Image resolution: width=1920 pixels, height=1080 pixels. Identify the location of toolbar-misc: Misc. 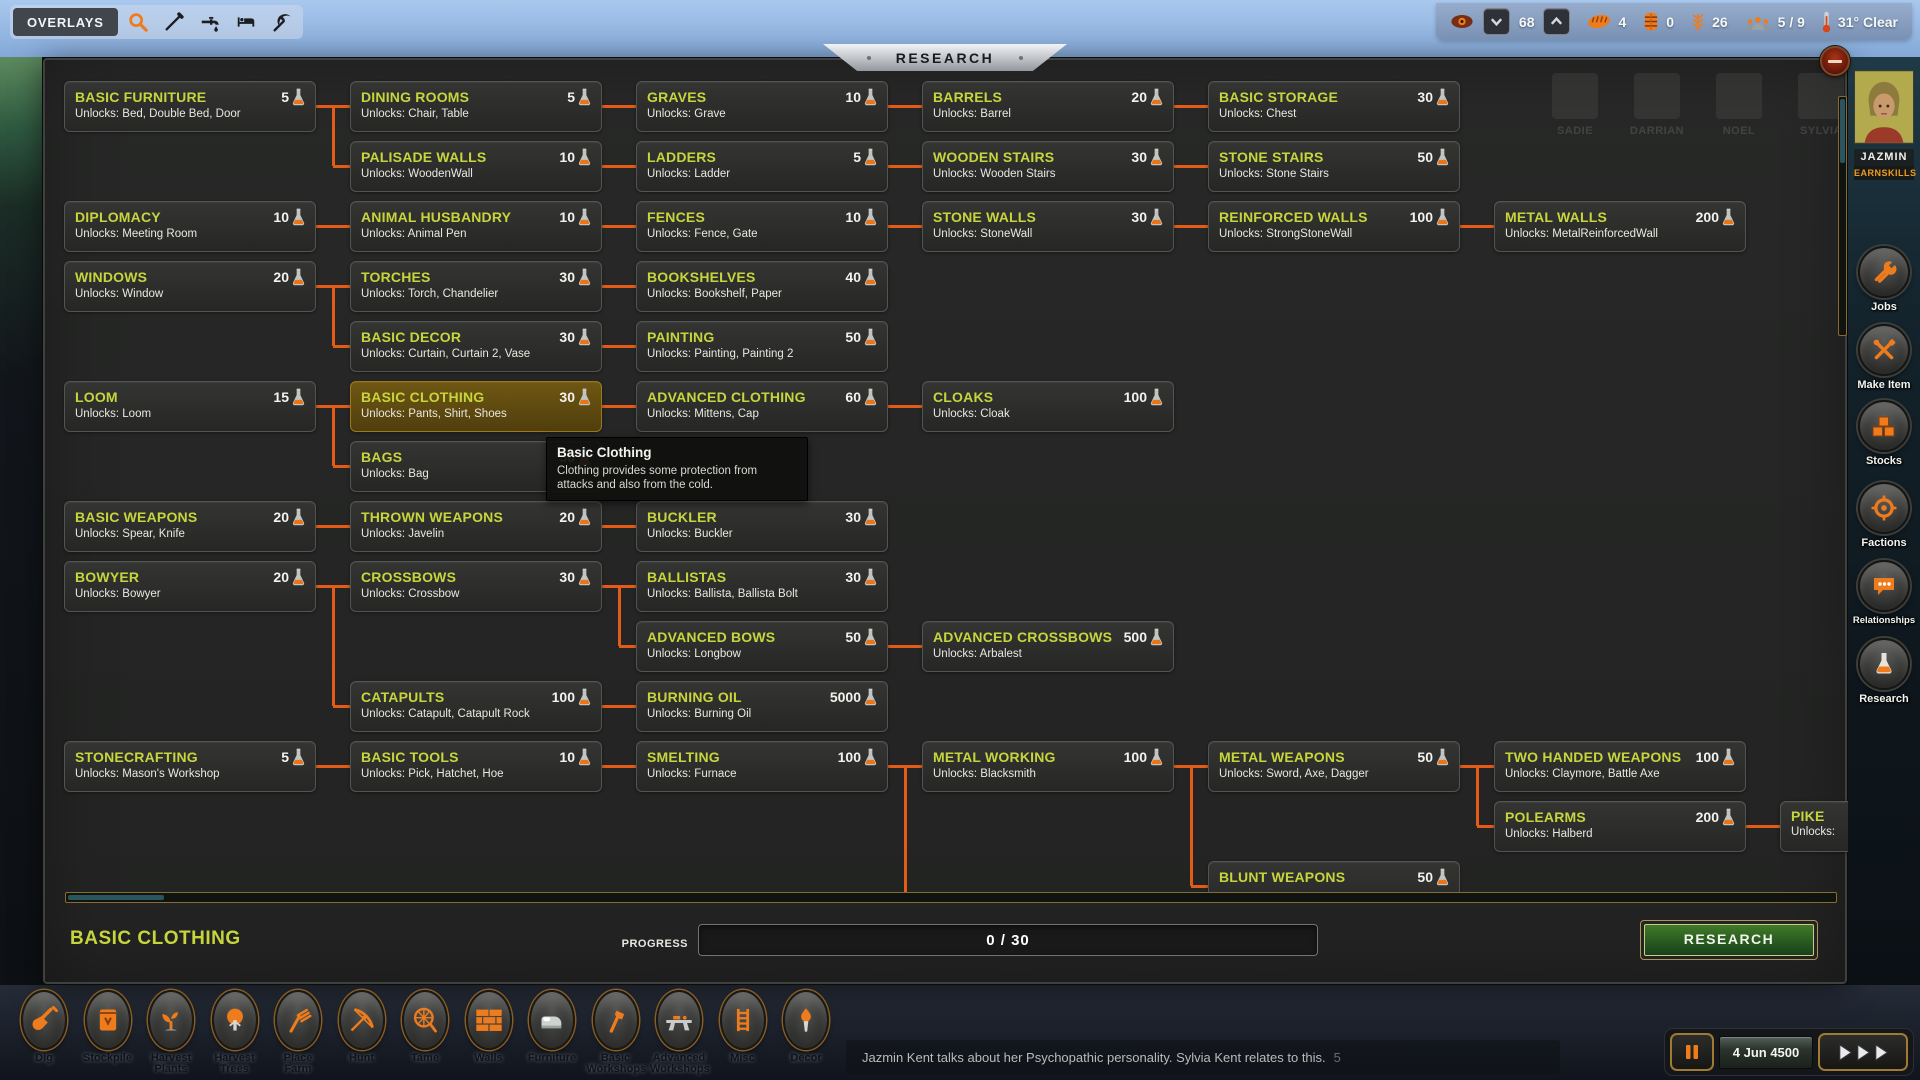
(743, 1027).